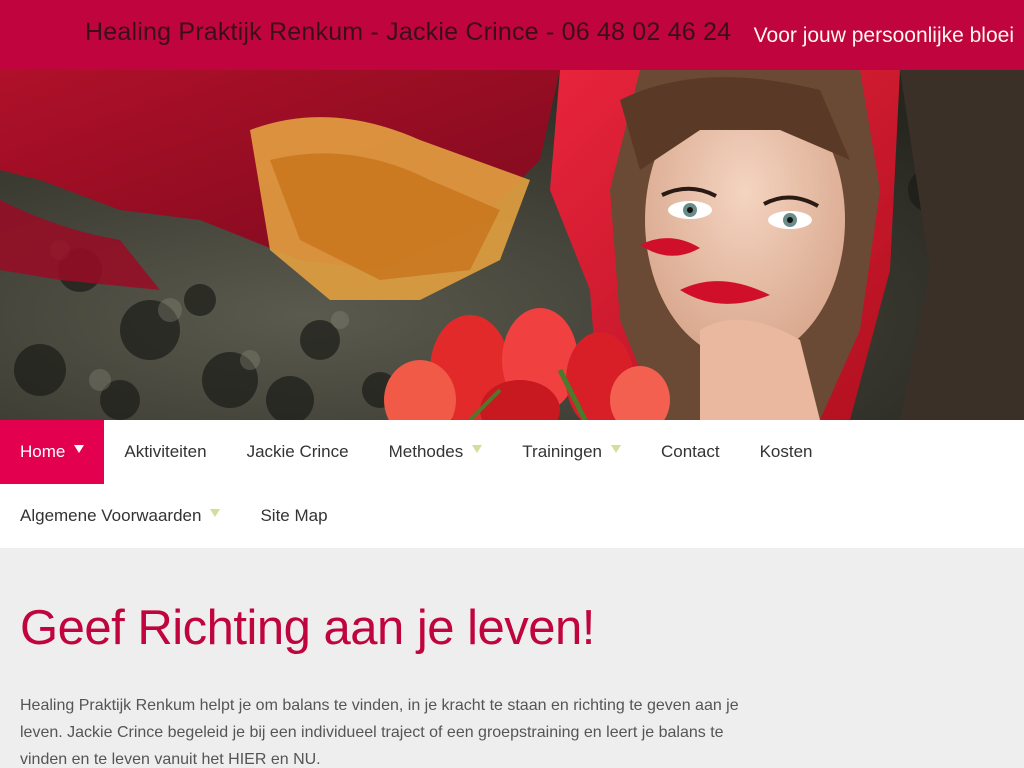 Image resolution: width=1024 pixels, height=768 pixels. I want to click on nav-item-site-map: Site Map, so click(293, 516).